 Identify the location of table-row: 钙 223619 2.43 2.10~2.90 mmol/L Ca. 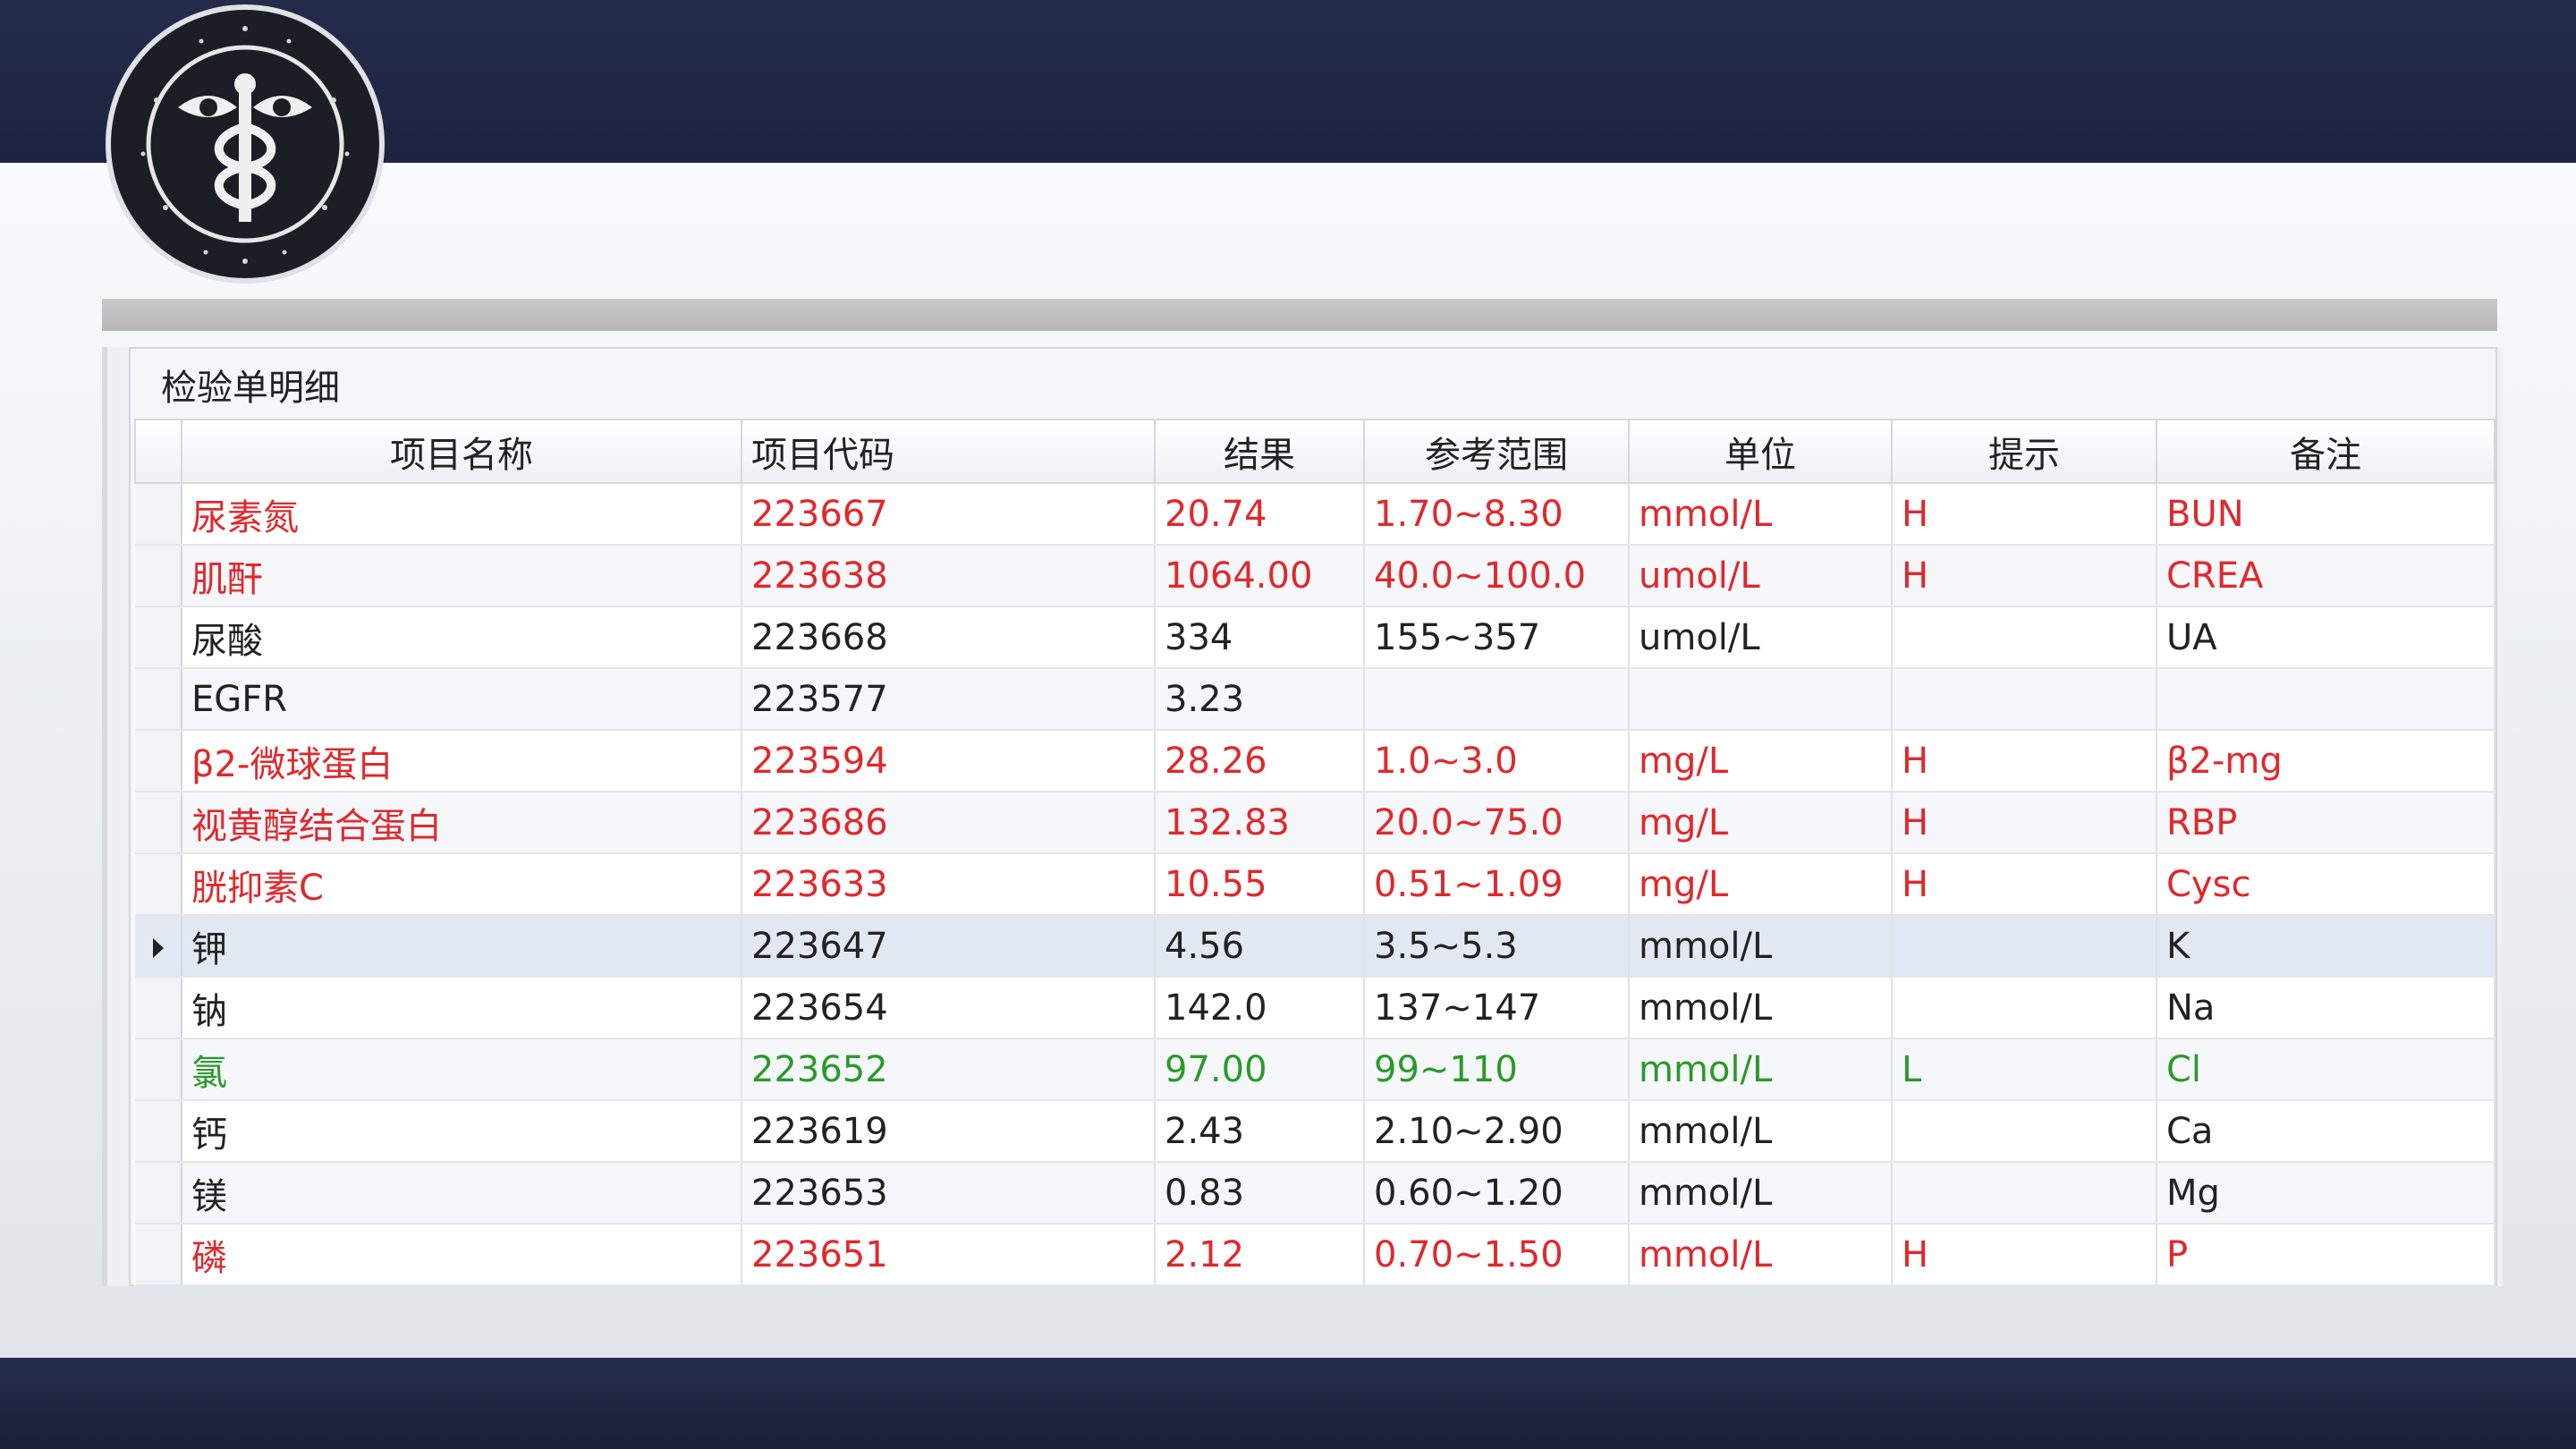
(1315, 1131).